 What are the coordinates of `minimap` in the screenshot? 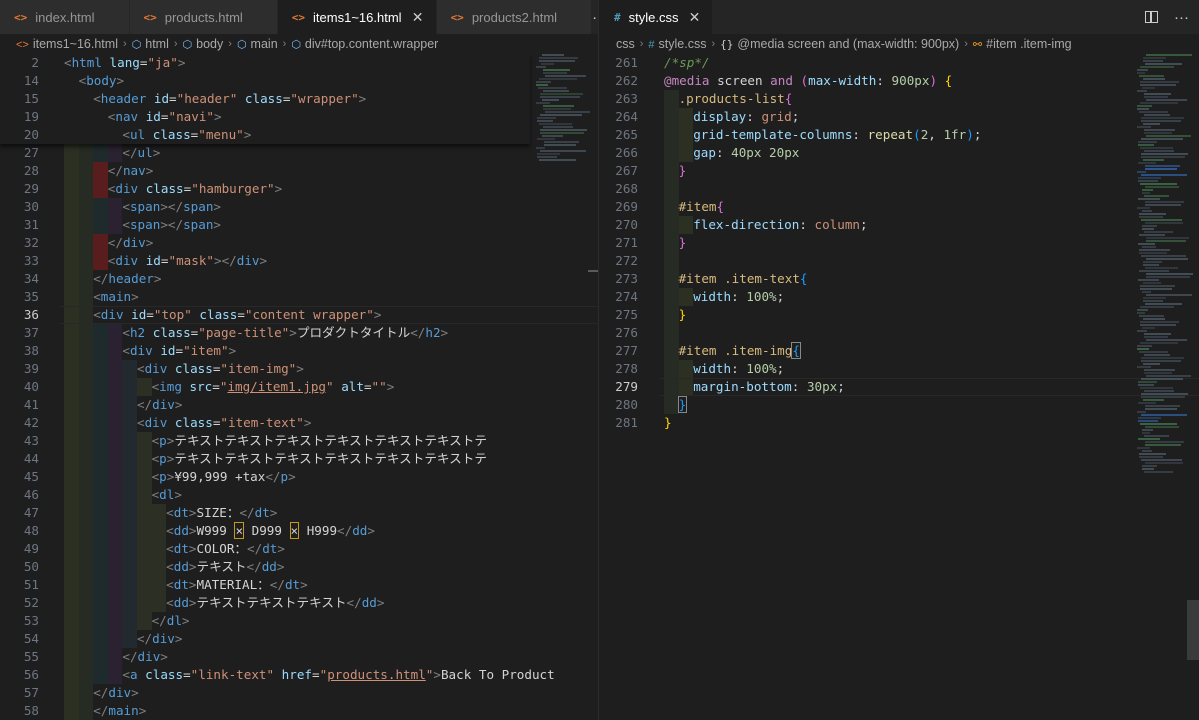 It's located at (566, 387).